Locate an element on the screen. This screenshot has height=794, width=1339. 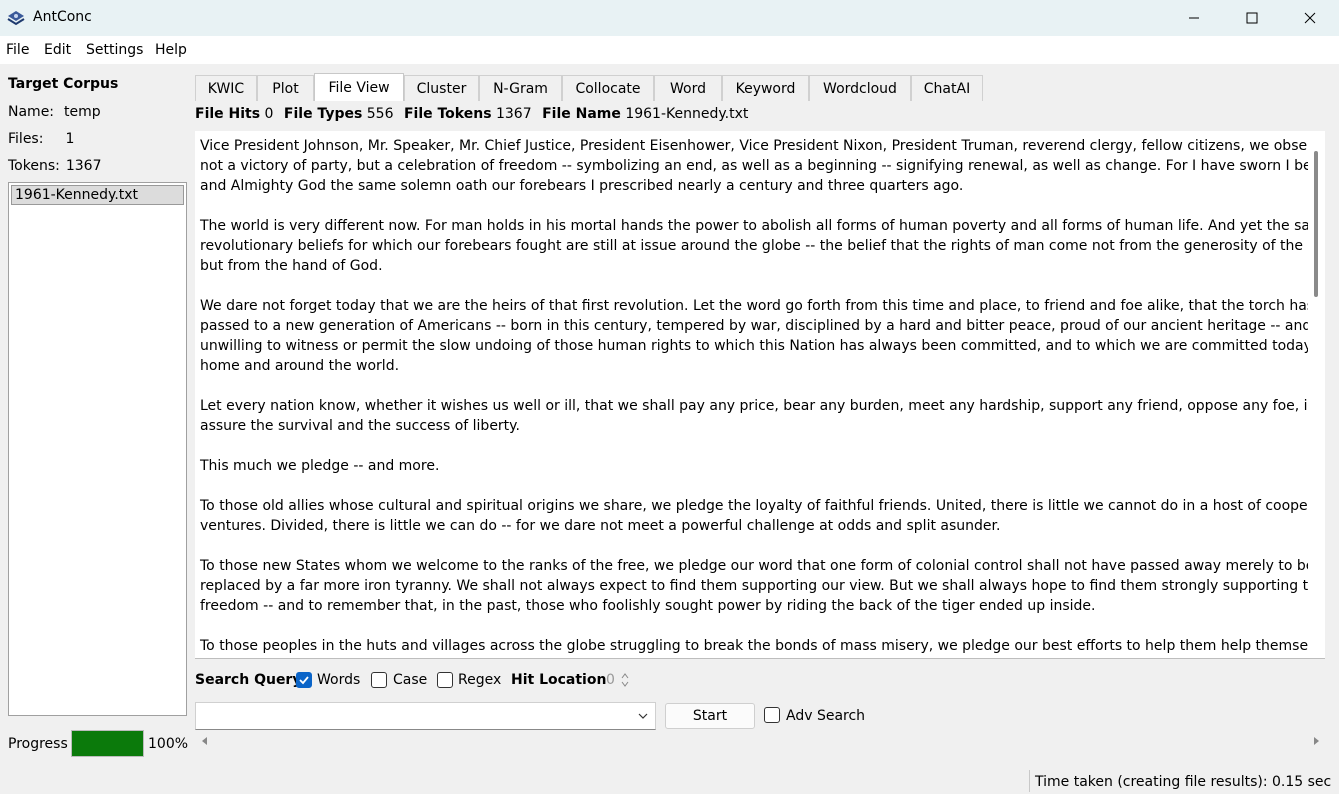
minimize-icon is located at coordinates (1194, 18).